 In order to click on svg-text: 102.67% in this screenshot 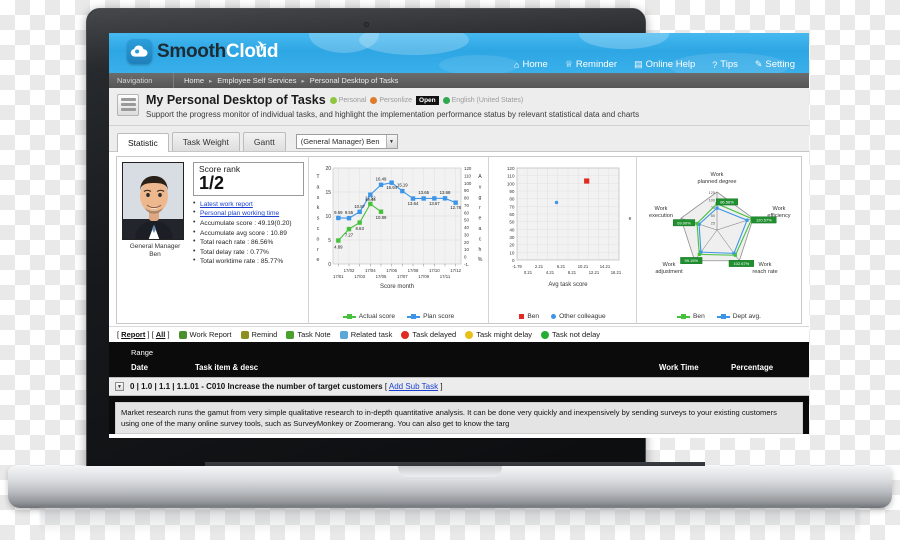, I will do `click(741, 263)`.